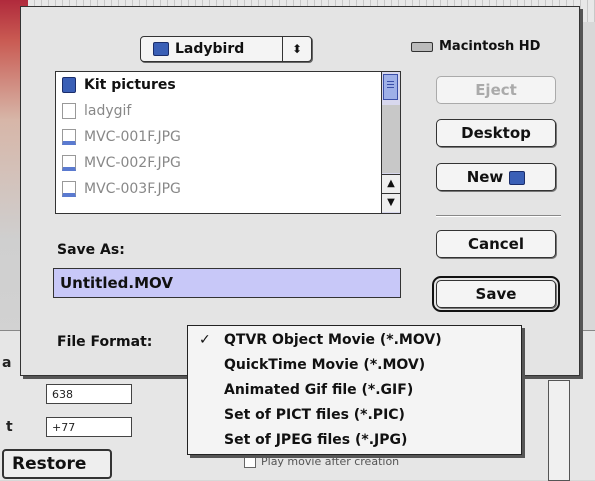  I want to click on background-label-t: t, so click(9, 427).